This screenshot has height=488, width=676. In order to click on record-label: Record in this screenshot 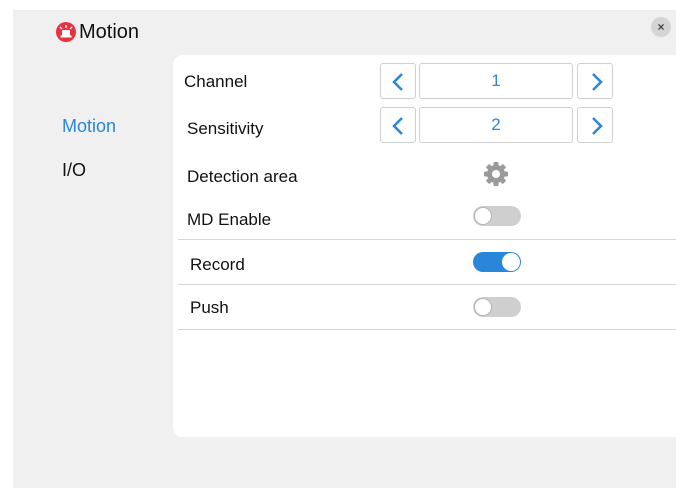, I will do `click(217, 264)`.